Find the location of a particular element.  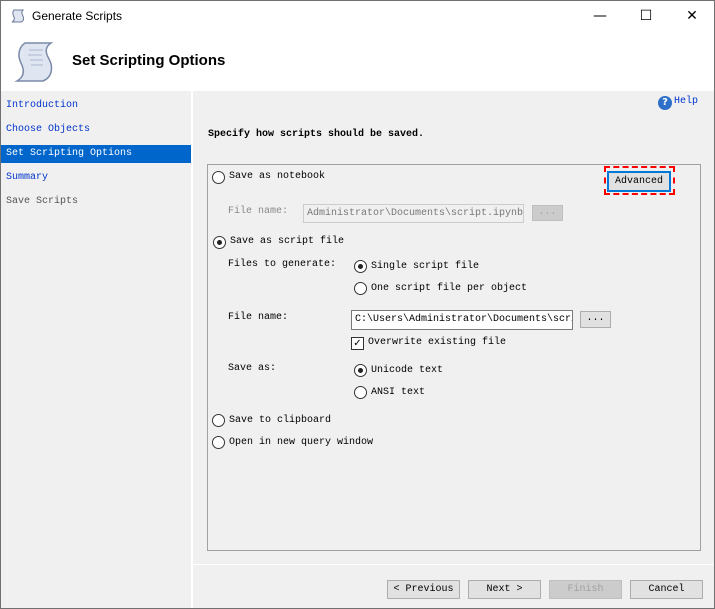

notebook-file-name-label: File name: is located at coordinates (258, 211).